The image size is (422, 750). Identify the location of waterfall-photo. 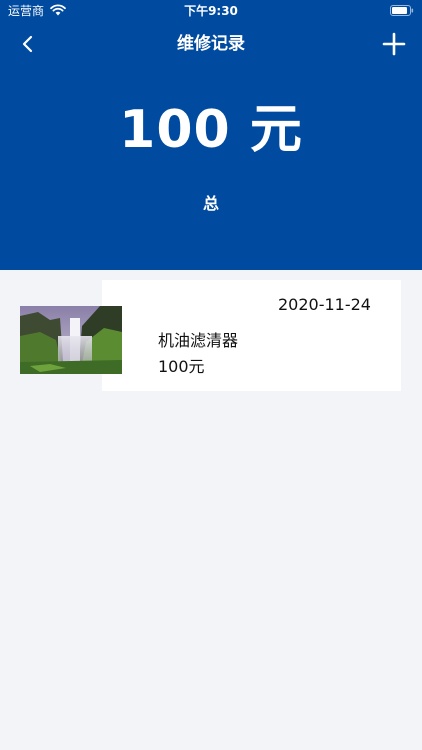
(71, 340).